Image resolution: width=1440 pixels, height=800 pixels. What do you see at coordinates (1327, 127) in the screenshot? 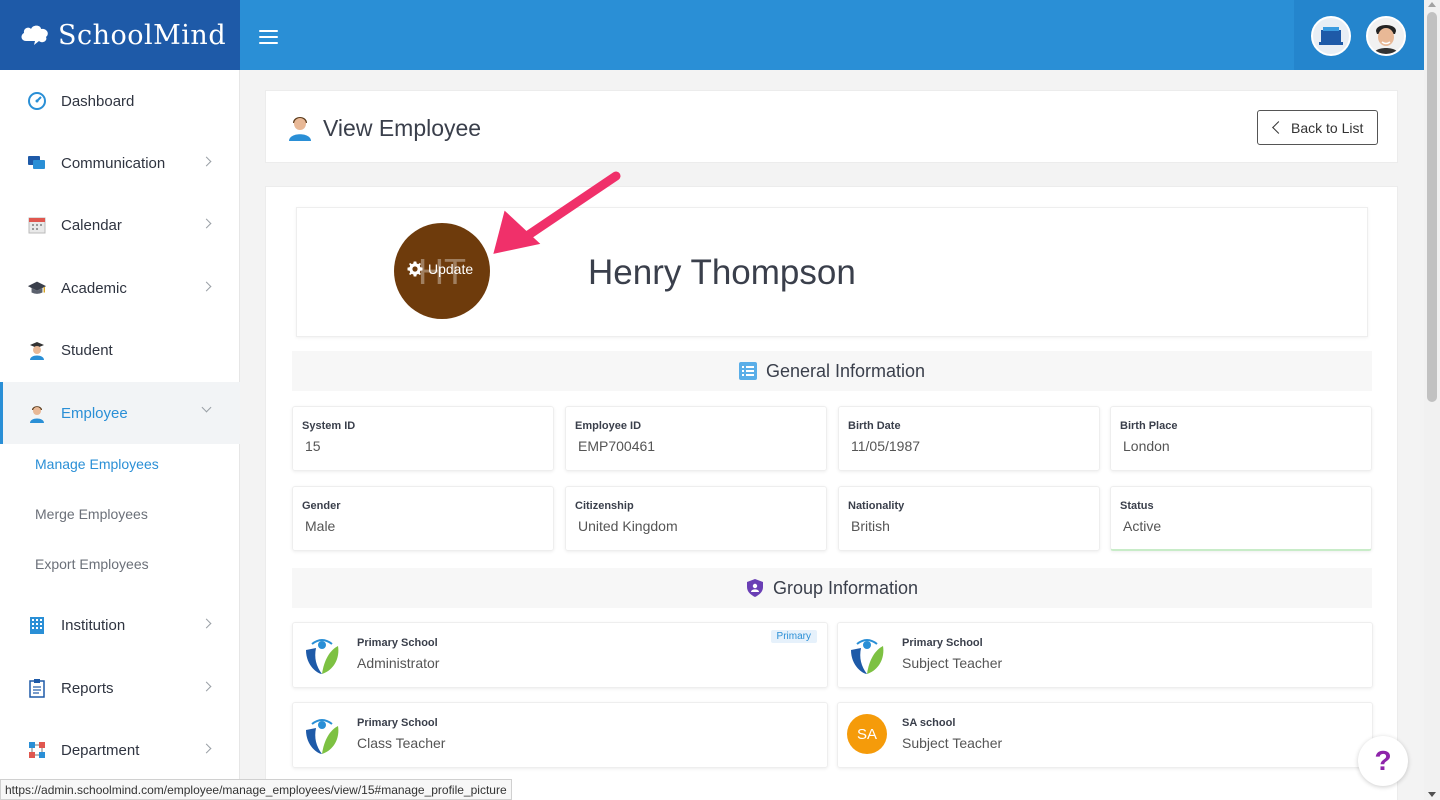
I see `back-to-list-label: Back to List` at bounding box center [1327, 127].